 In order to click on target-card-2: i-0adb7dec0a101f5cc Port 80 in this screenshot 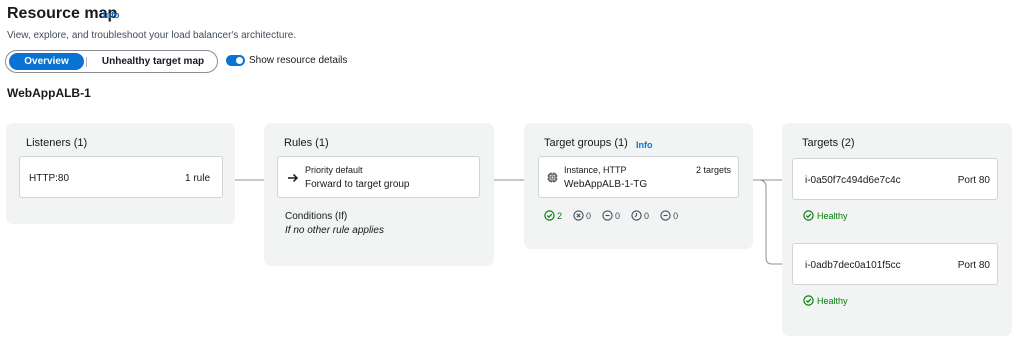, I will do `click(895, 264)`.